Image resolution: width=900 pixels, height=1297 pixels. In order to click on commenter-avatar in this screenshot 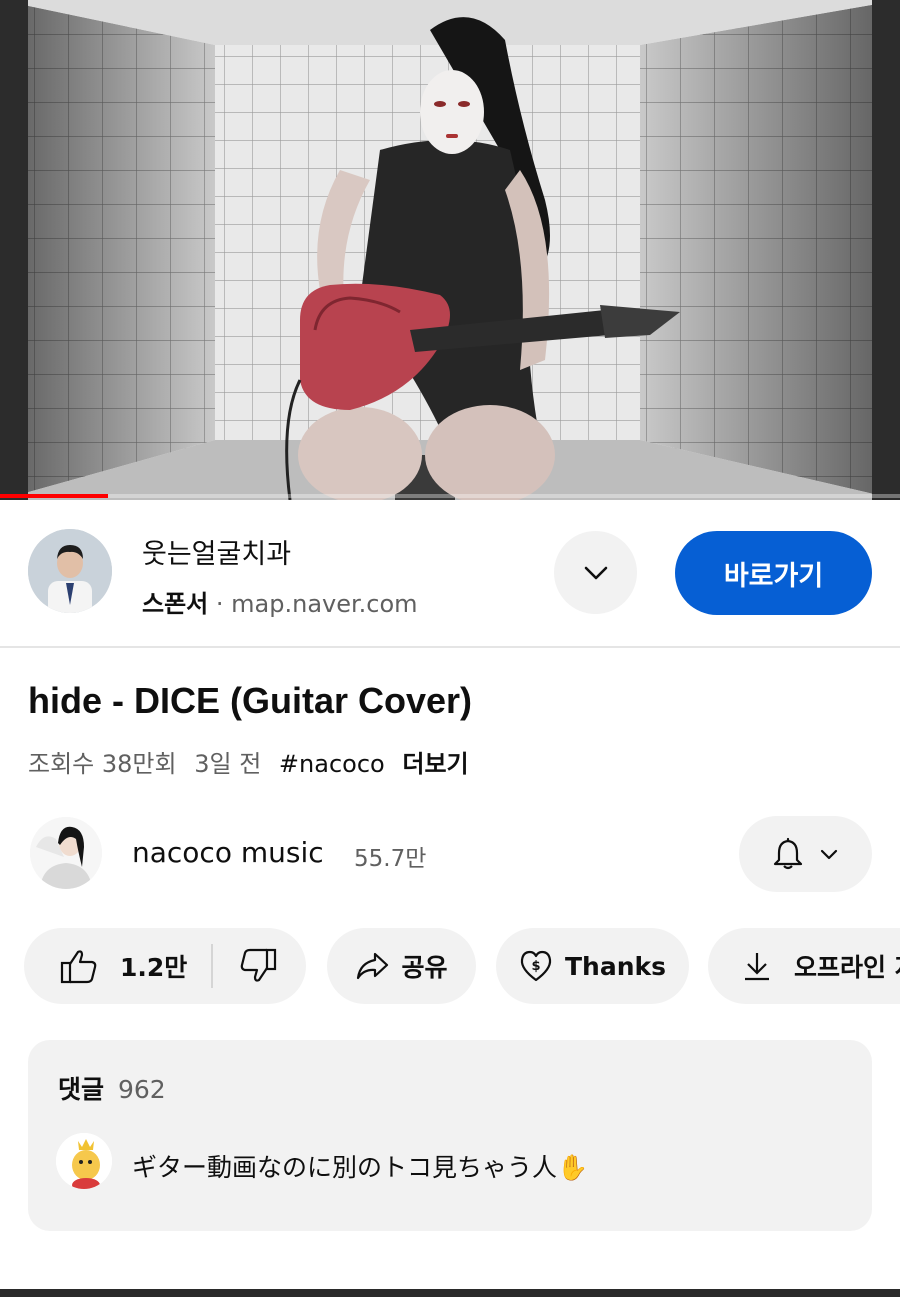, I will do `click(84, 1161)`.